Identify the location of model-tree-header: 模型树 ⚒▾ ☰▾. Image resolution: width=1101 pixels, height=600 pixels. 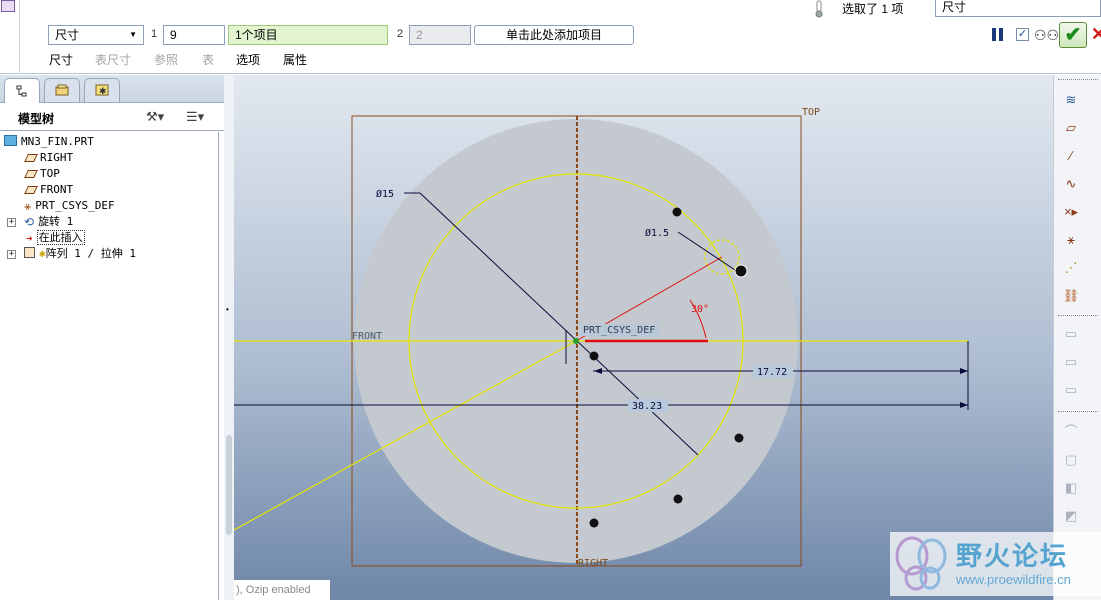
(112, 117).